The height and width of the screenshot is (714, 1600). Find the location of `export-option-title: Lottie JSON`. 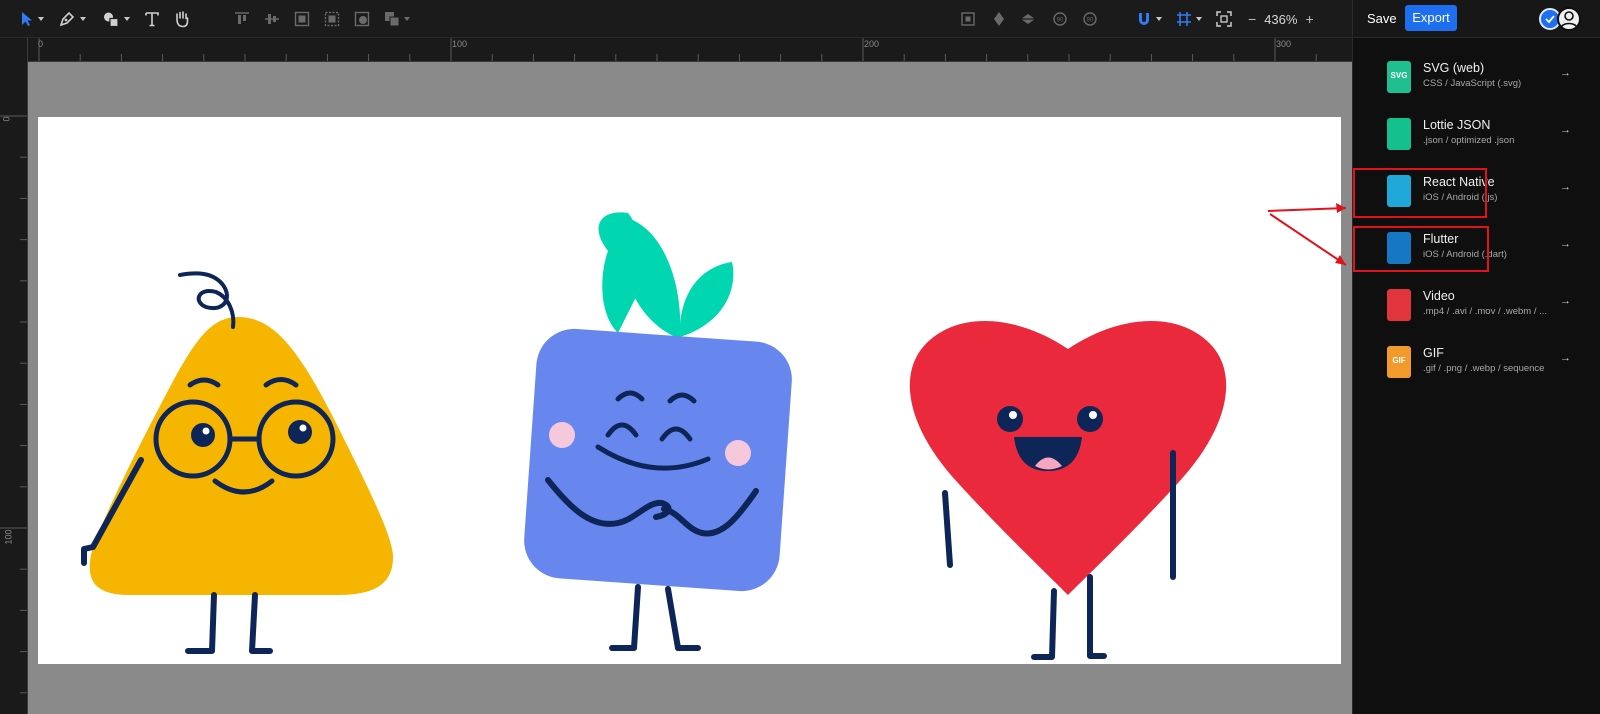

export-option-title: Lottie JSON is located at coordinates (1457, 125).